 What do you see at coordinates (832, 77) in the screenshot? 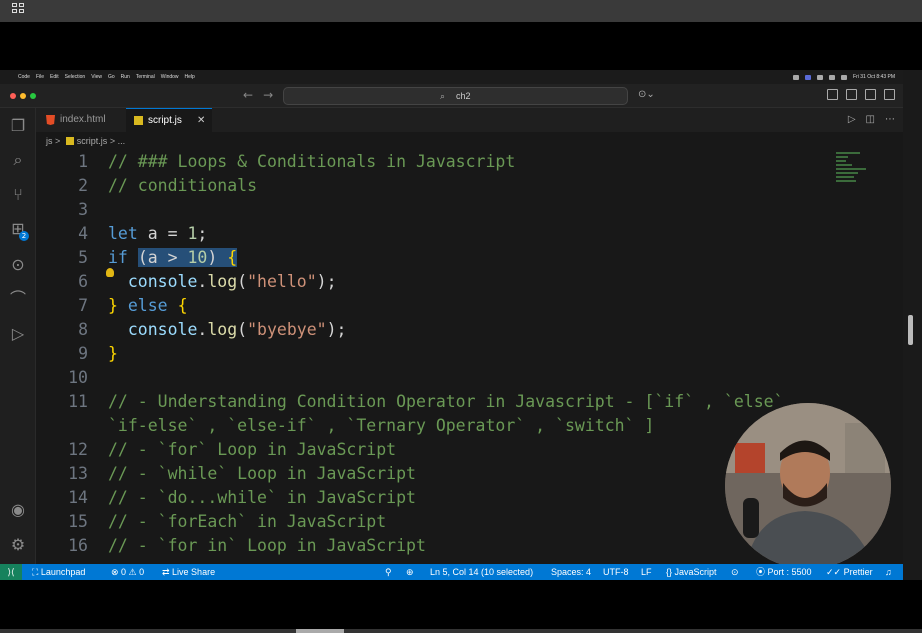
I see `wifi-icon` at bounding box center [832, 77].